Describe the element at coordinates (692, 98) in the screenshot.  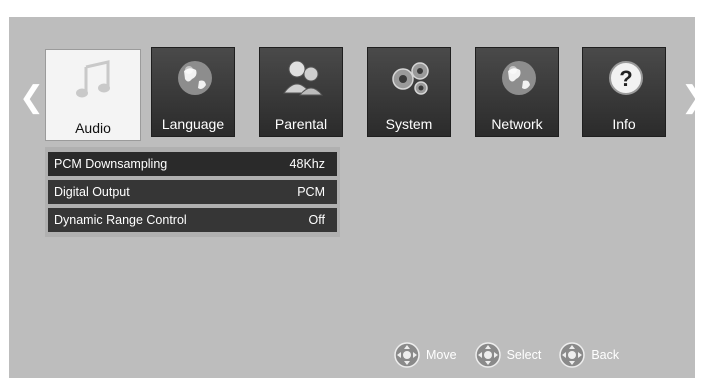
I see `chevron-right-icon: ❯` at that location.